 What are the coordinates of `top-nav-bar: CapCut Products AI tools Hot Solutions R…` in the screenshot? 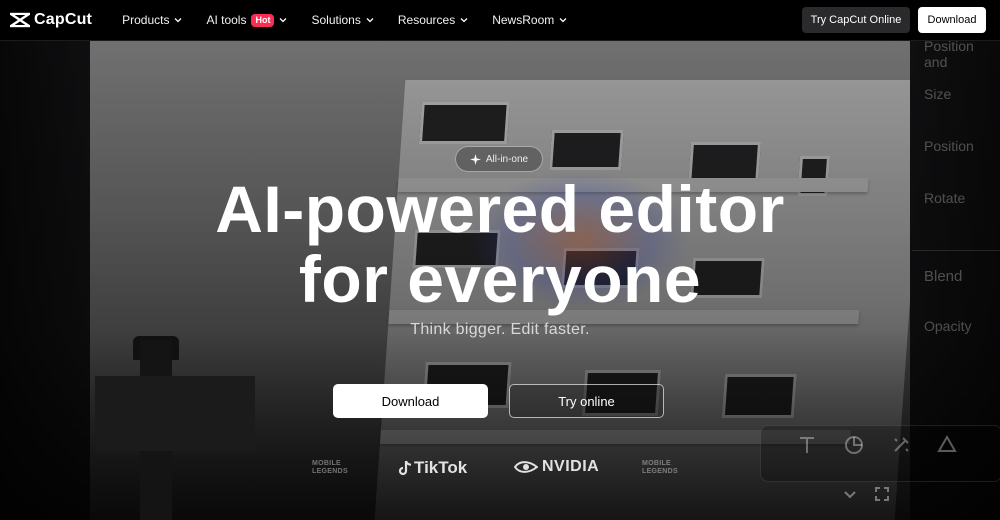 It's located at (500, 20).